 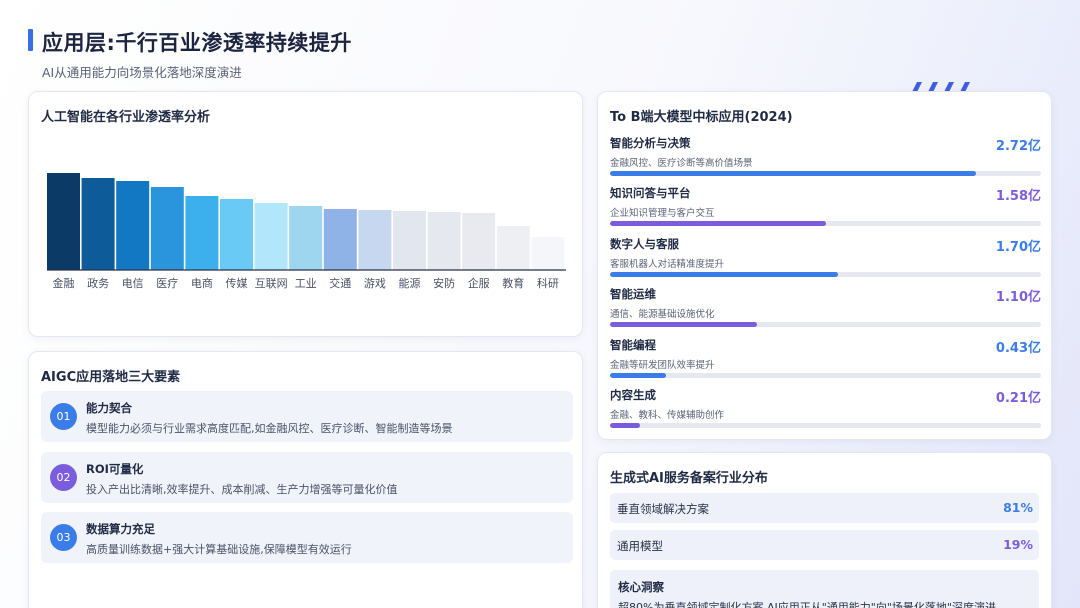 I want to click on app-desc: 客服机器人对话精准度提升, so click(x=667, y=264).